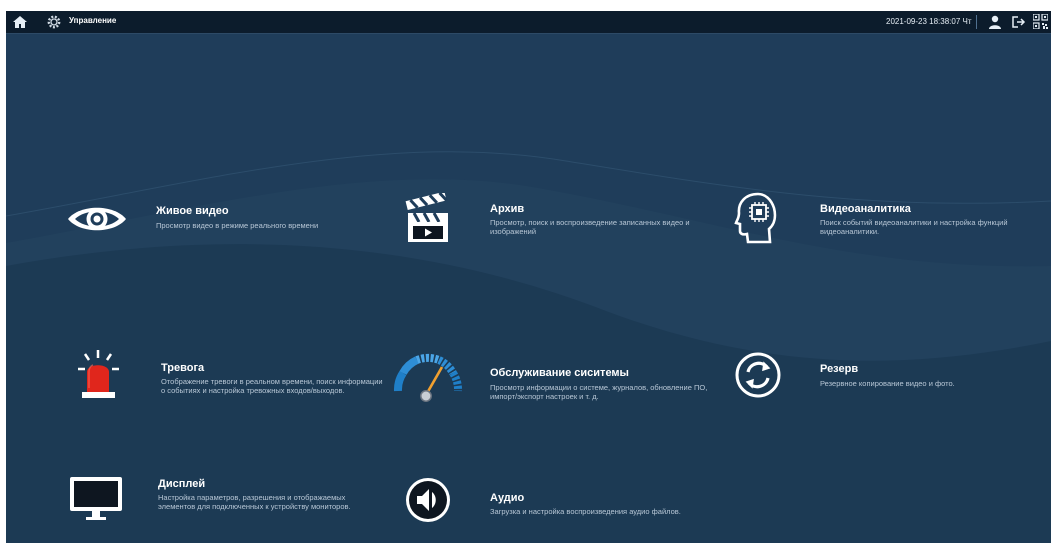 Image resolution: width=1056 pixels, height=543 pixels. What do you see at coordinates (97, 219) in the screenshot?
I see `eye-icon` at bounding box center [97, 219].